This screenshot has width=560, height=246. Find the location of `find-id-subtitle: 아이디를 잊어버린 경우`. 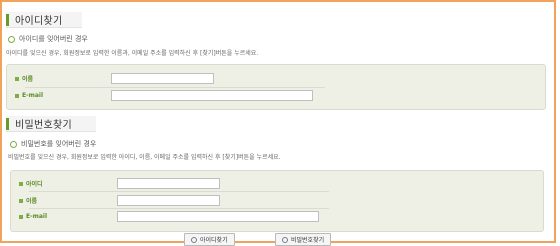

find-id-subtitle: 아이디를 잊어버린 경우 is located at coordinates (48, 39).